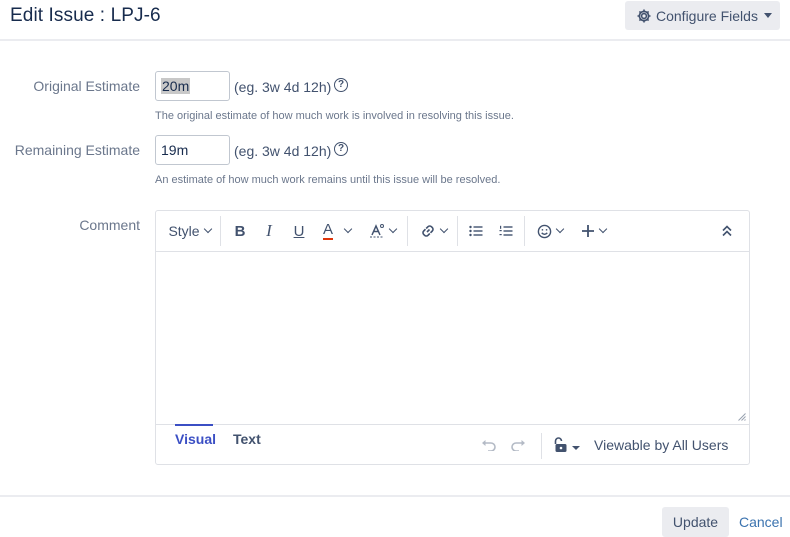 The image size is (790, 537). I want to click on link-button, so click(433, 231).